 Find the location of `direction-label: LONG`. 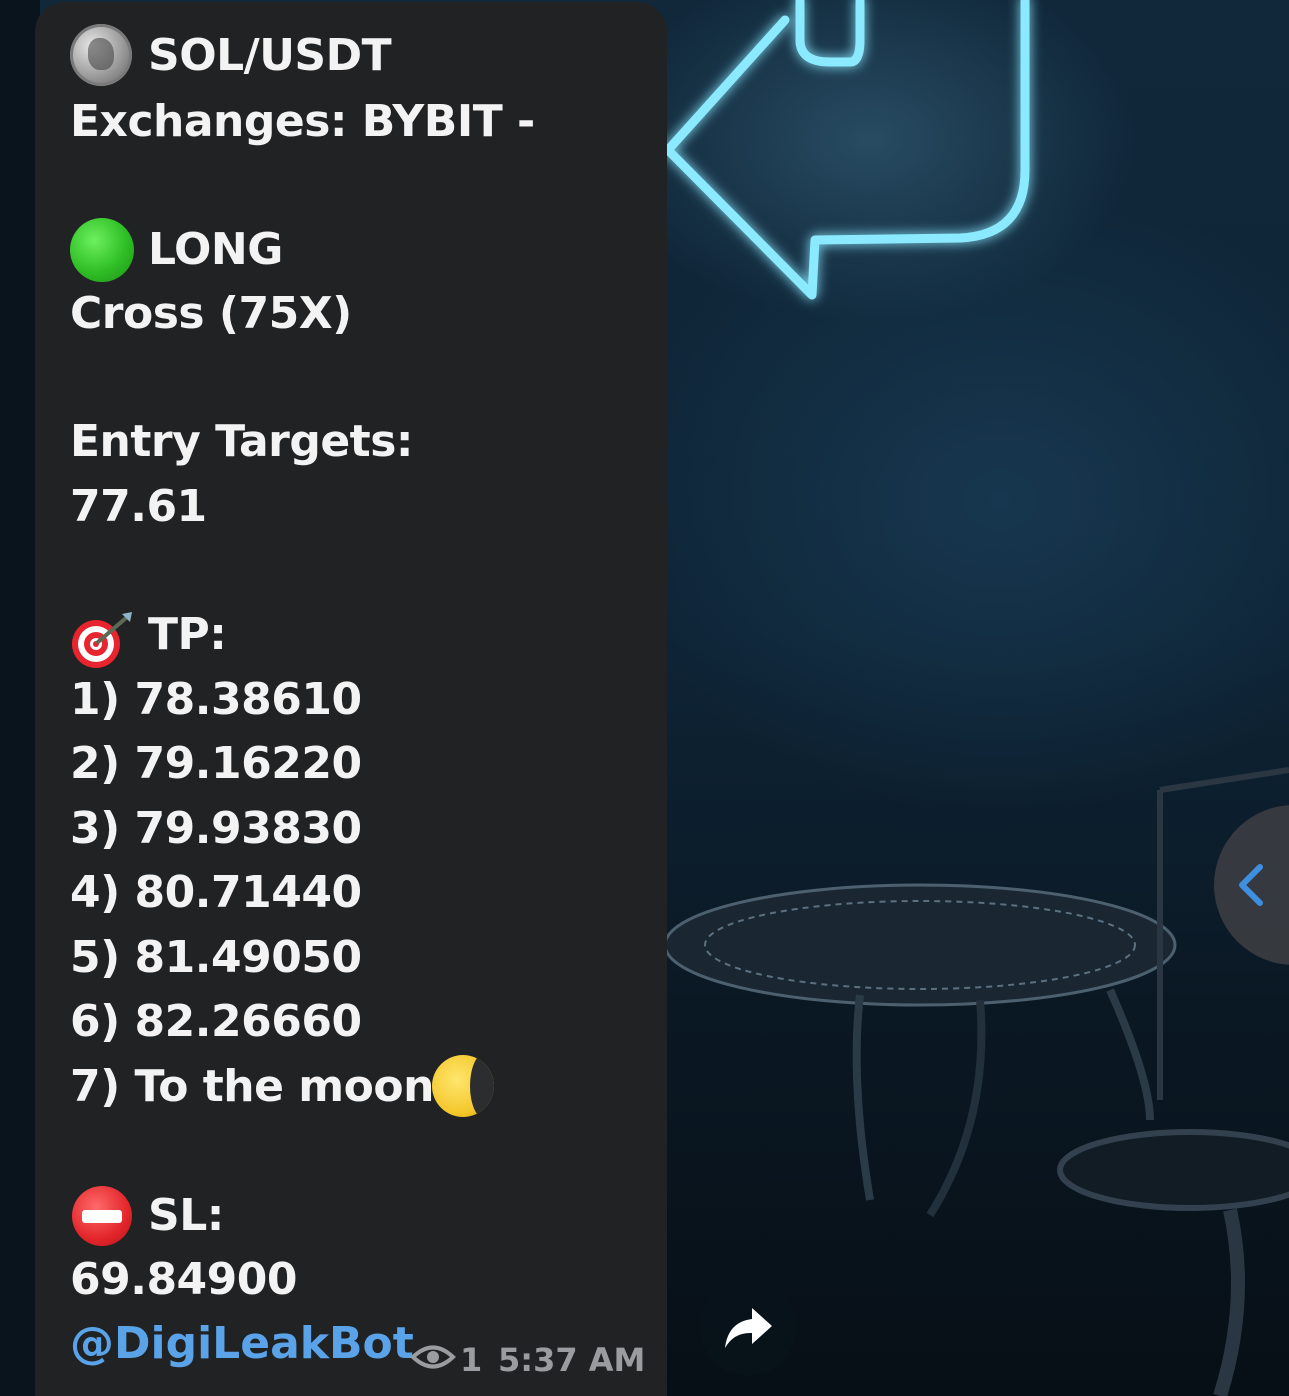

direction-label: LONG is located at coordinates (215, 249).